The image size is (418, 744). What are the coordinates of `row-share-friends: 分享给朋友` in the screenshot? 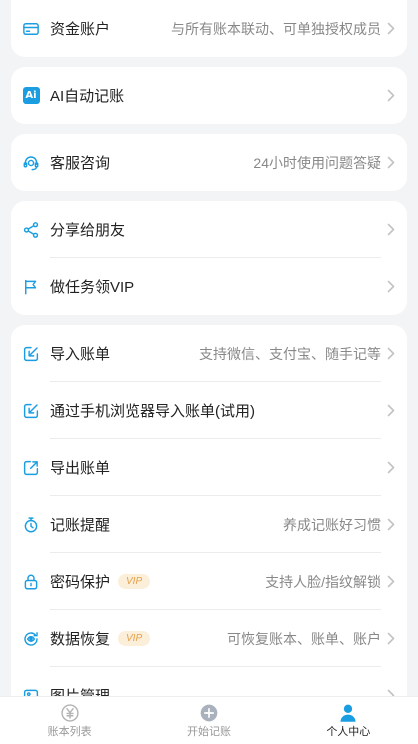 It's located at (209, 229).